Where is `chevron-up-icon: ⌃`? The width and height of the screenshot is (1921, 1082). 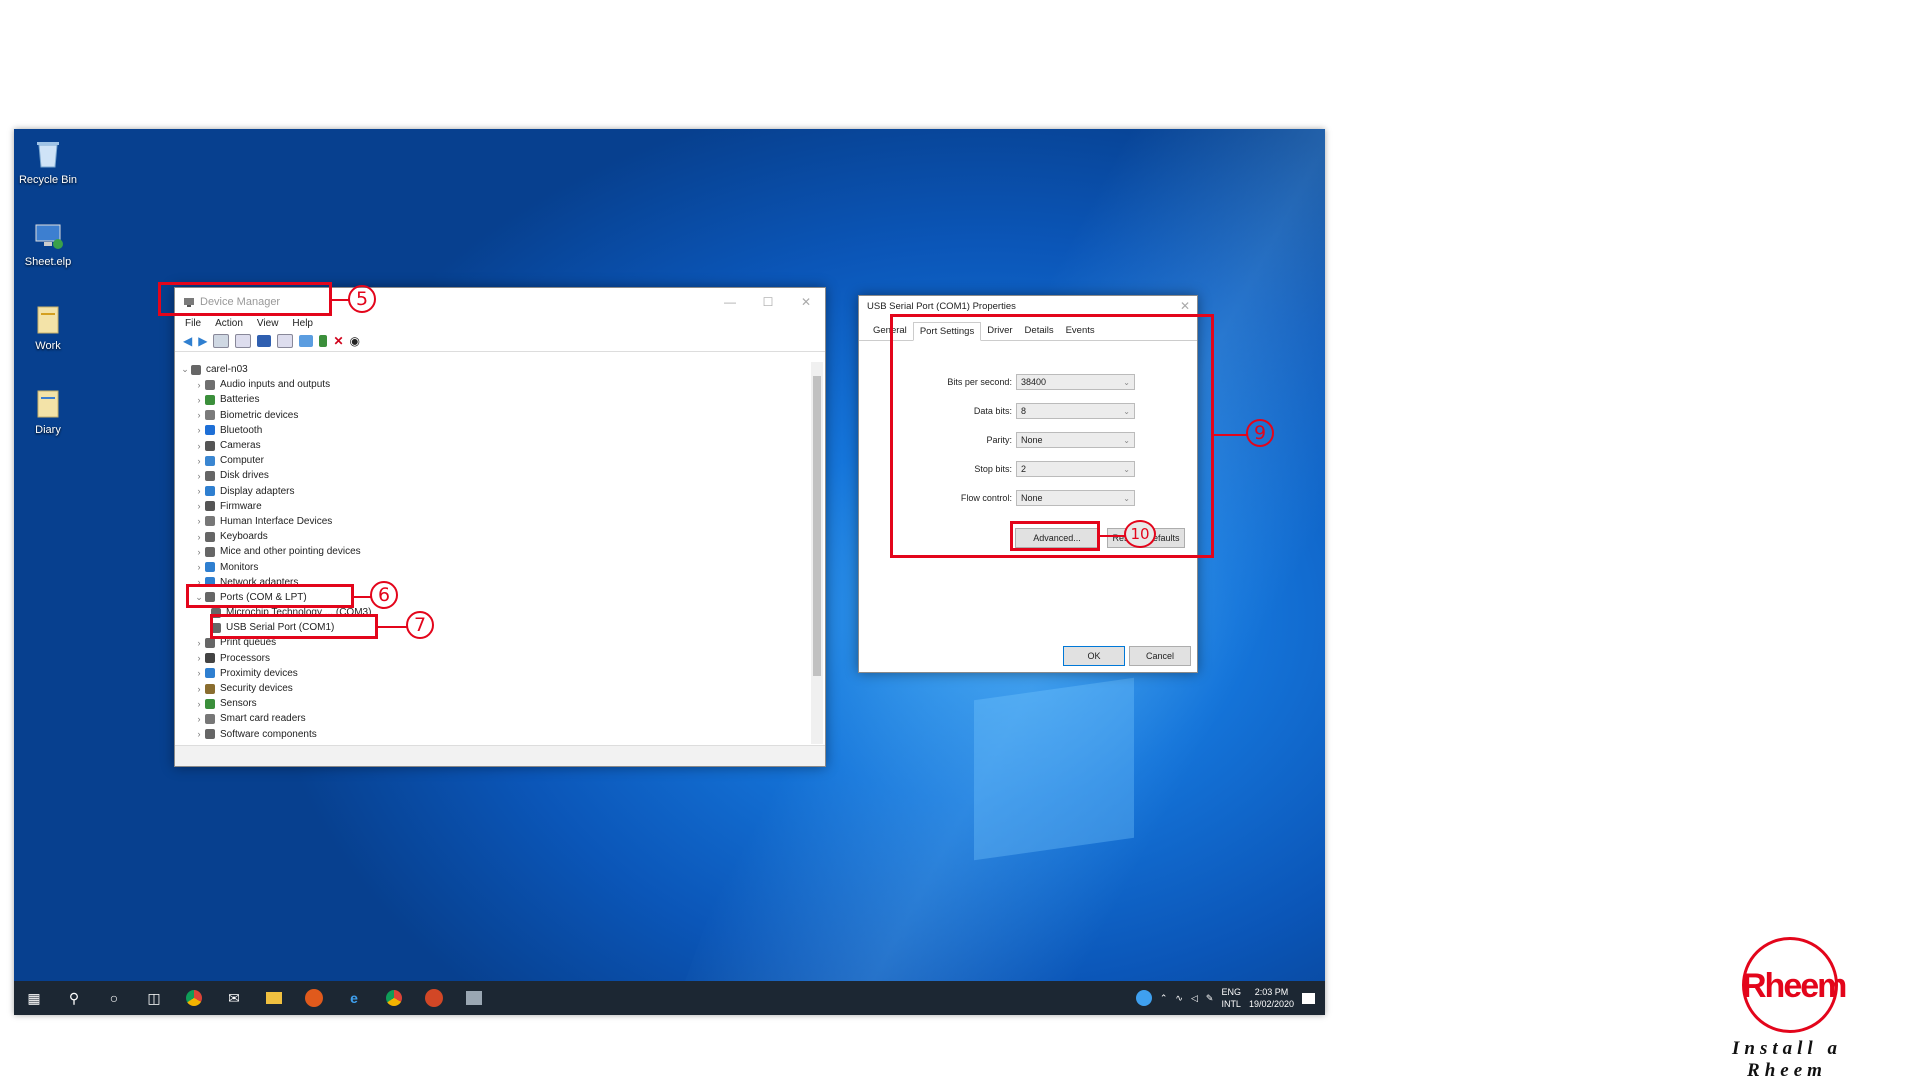
chevron-up-icon: ⌃ is located at coordinates (1164, 998).